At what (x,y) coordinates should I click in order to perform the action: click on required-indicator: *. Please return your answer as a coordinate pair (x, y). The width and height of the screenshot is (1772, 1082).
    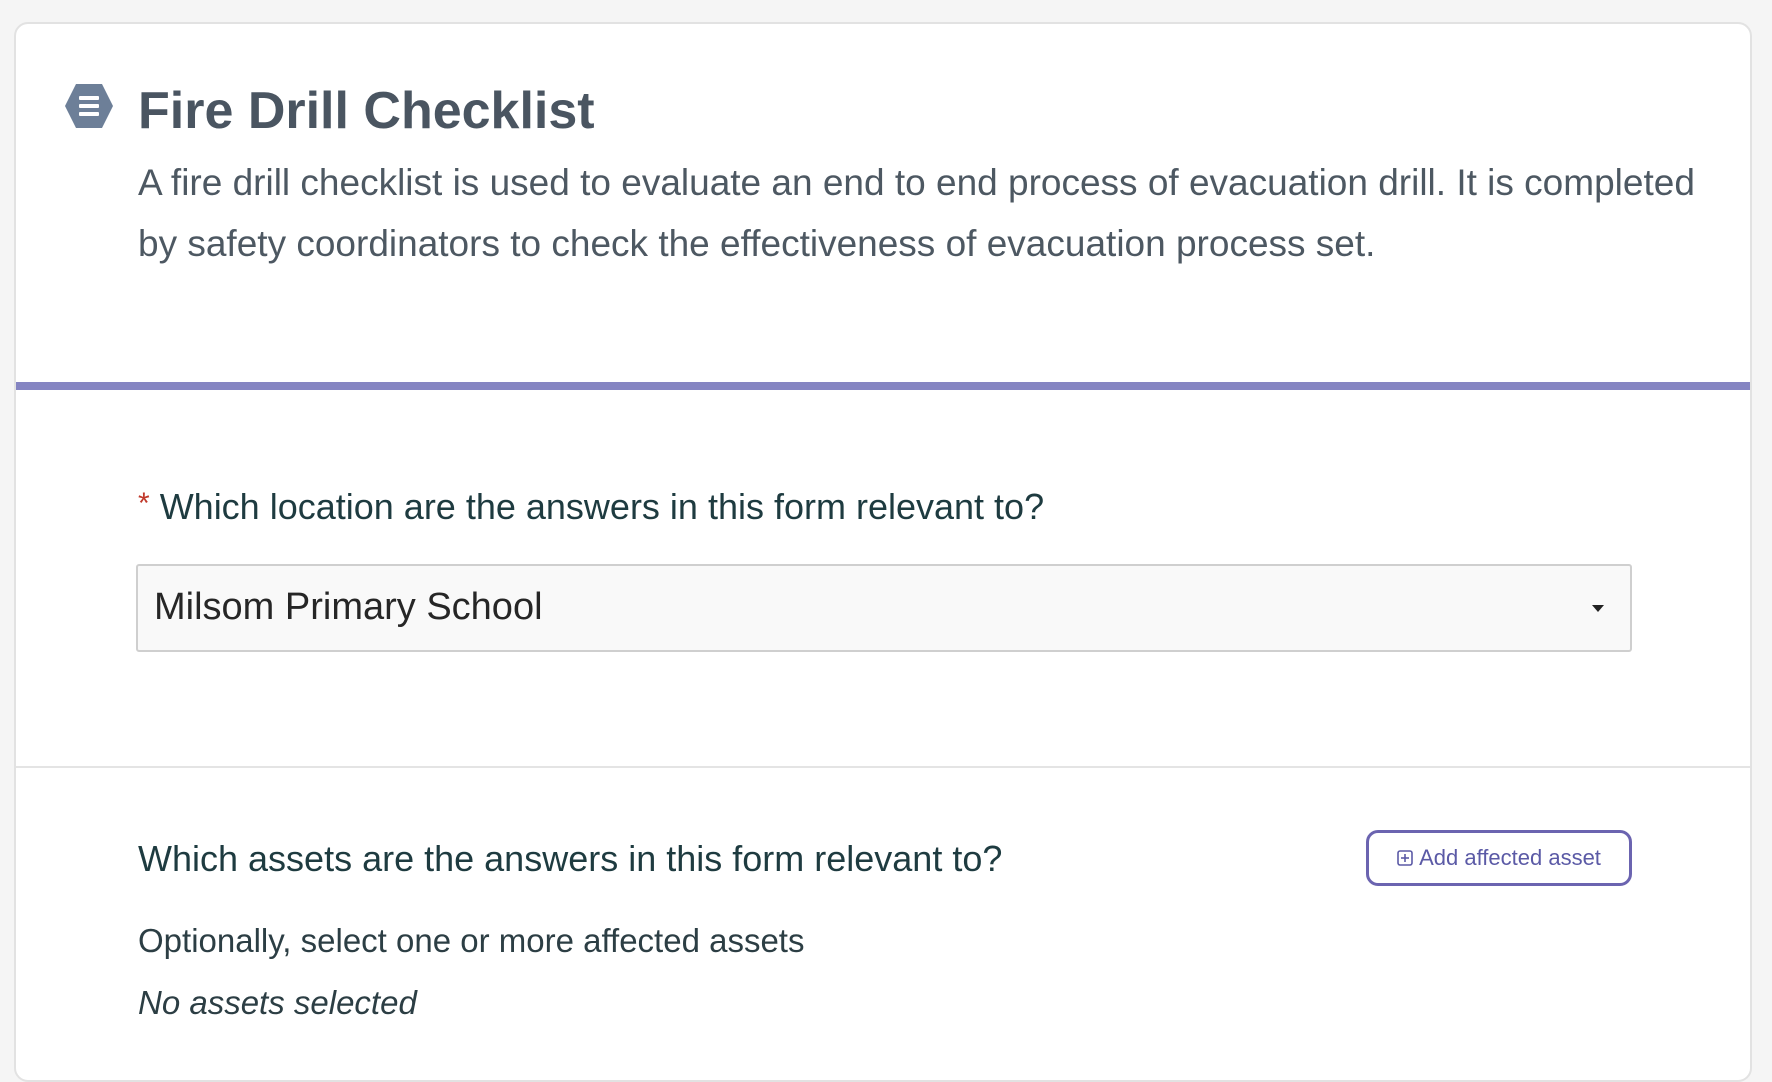
    Looking at the image, I should click on (144, 503).